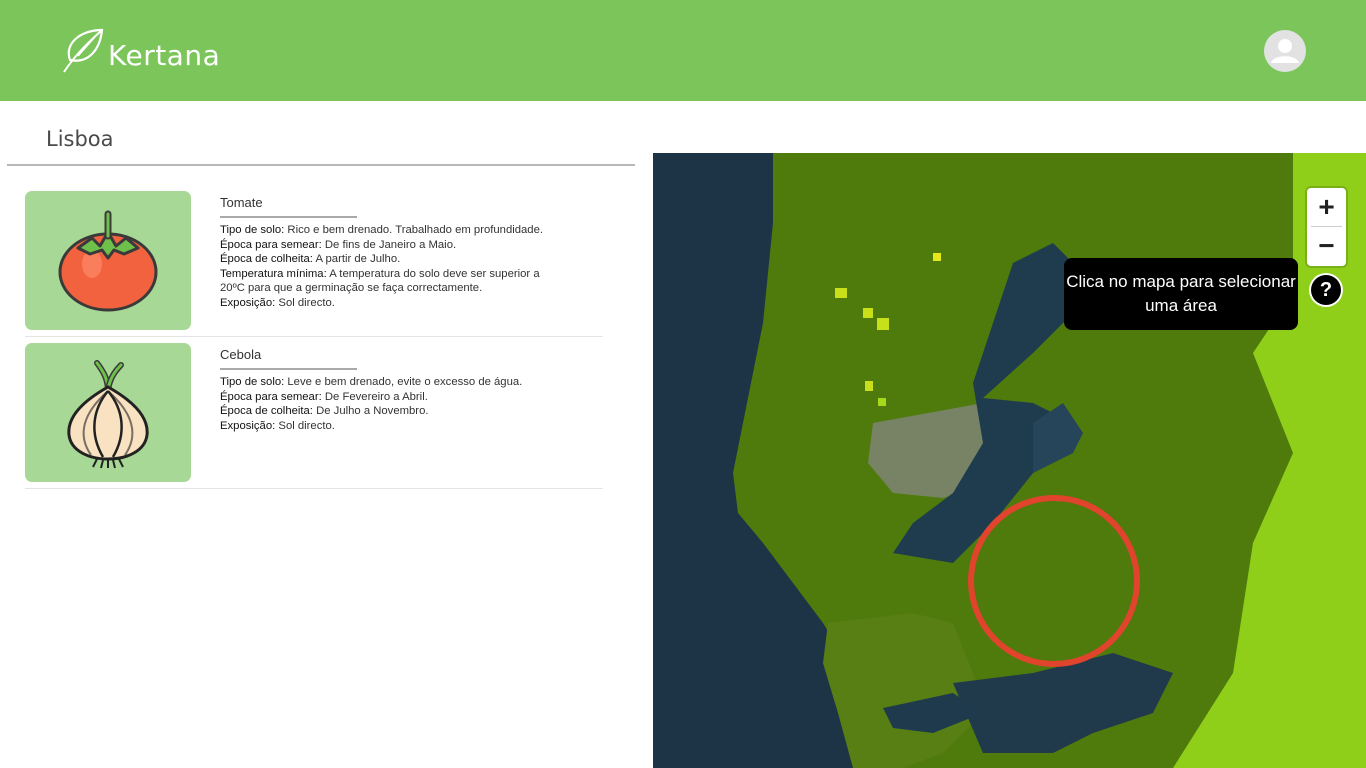  I want to click on leaf-icon, so click(83, 50).